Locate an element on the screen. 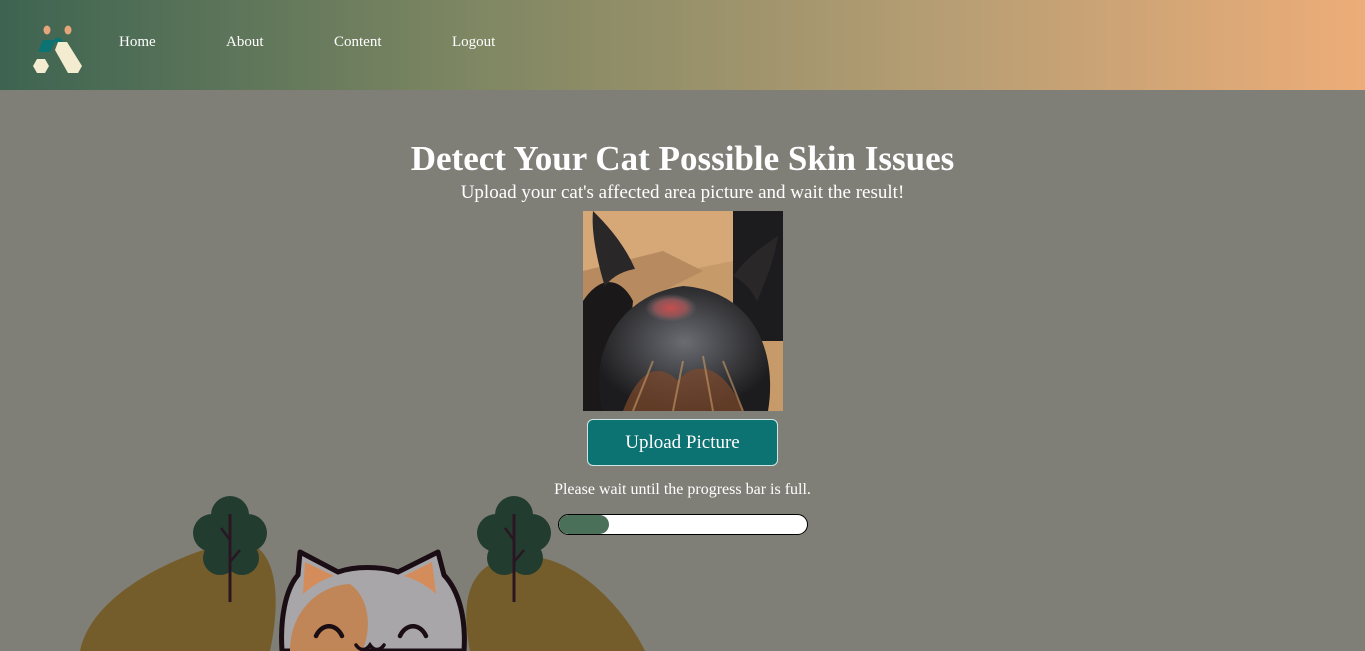 The image size is (1365, 651). progress-bar is located at coordinates (683, 524).